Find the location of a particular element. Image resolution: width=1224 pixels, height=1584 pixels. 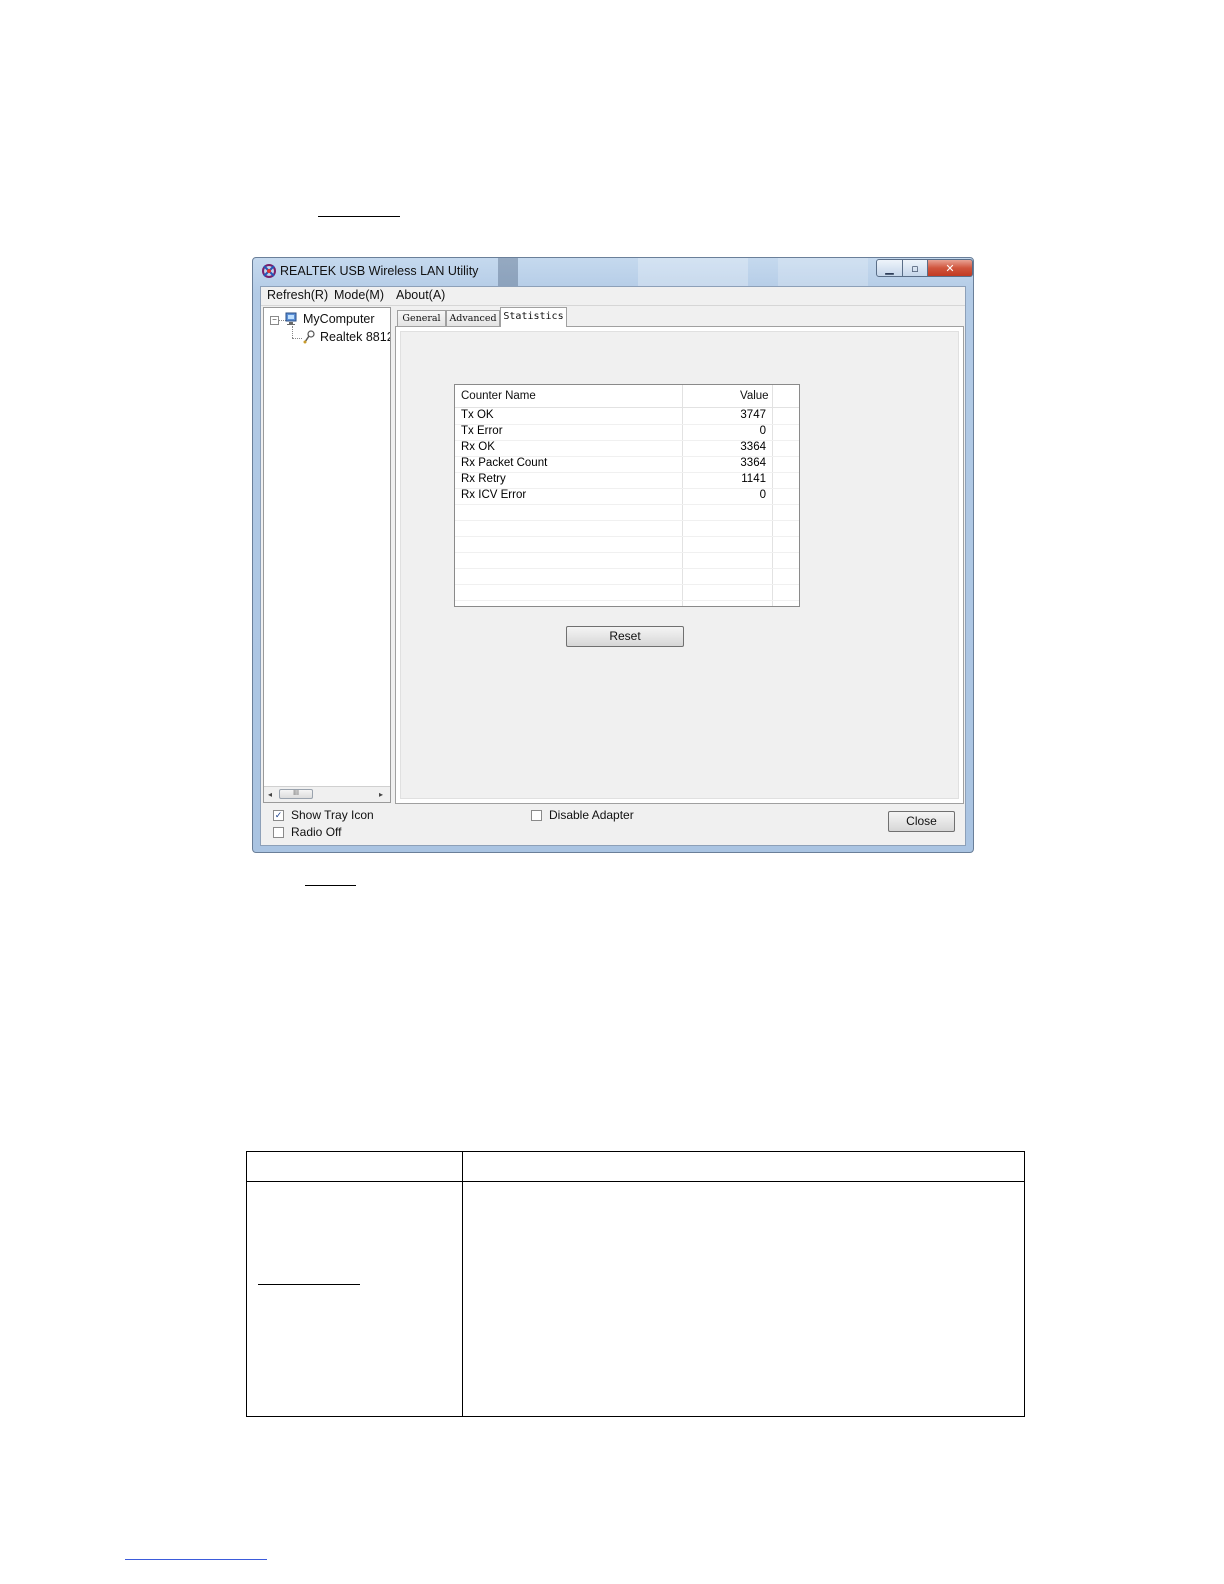

radio-off-label: Radio Off is located at coordinates (316, 832).